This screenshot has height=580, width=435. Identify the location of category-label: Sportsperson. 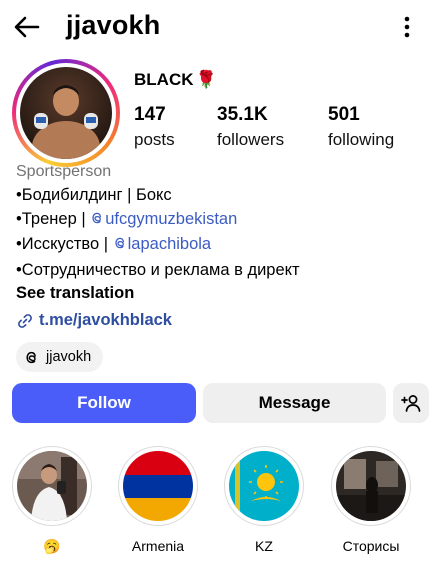
(64, 171).